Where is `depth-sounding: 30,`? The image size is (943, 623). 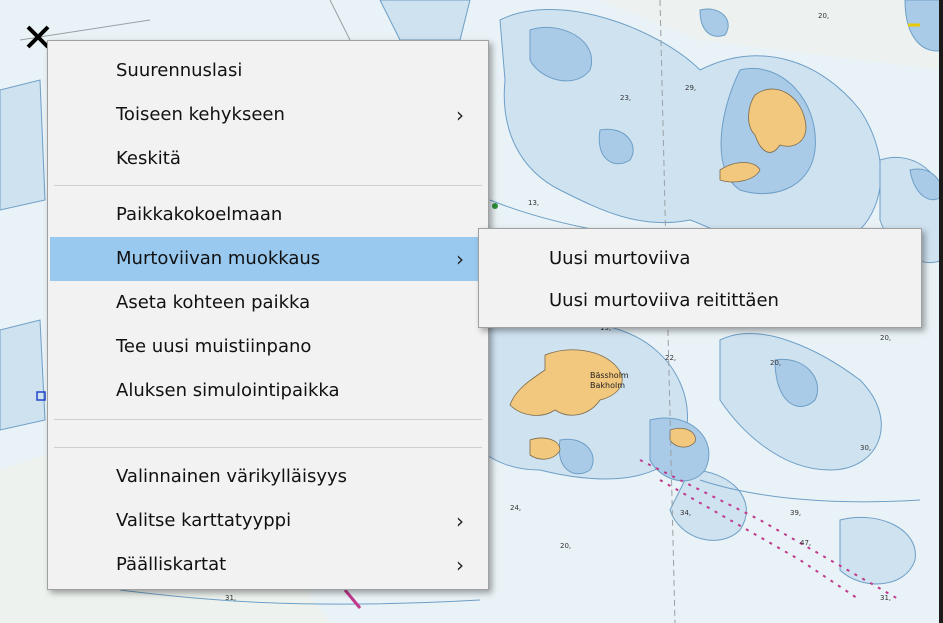
depth-sounding: 30, is located at coordinates (865, 448).